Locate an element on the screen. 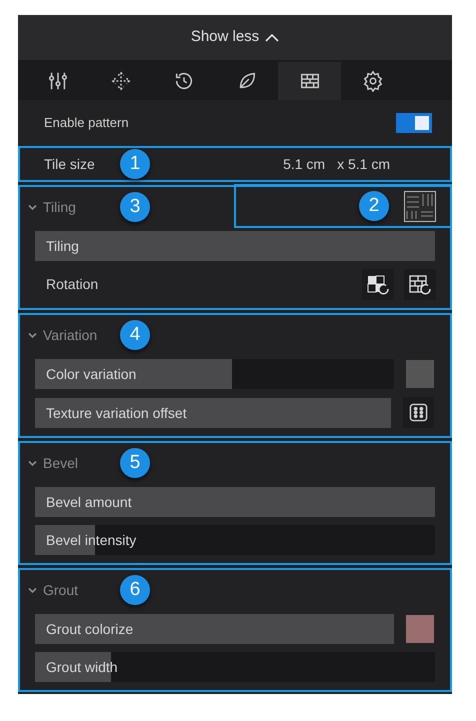  enable-pattern-label: Enable pattern is located at coordinates (87, 123).